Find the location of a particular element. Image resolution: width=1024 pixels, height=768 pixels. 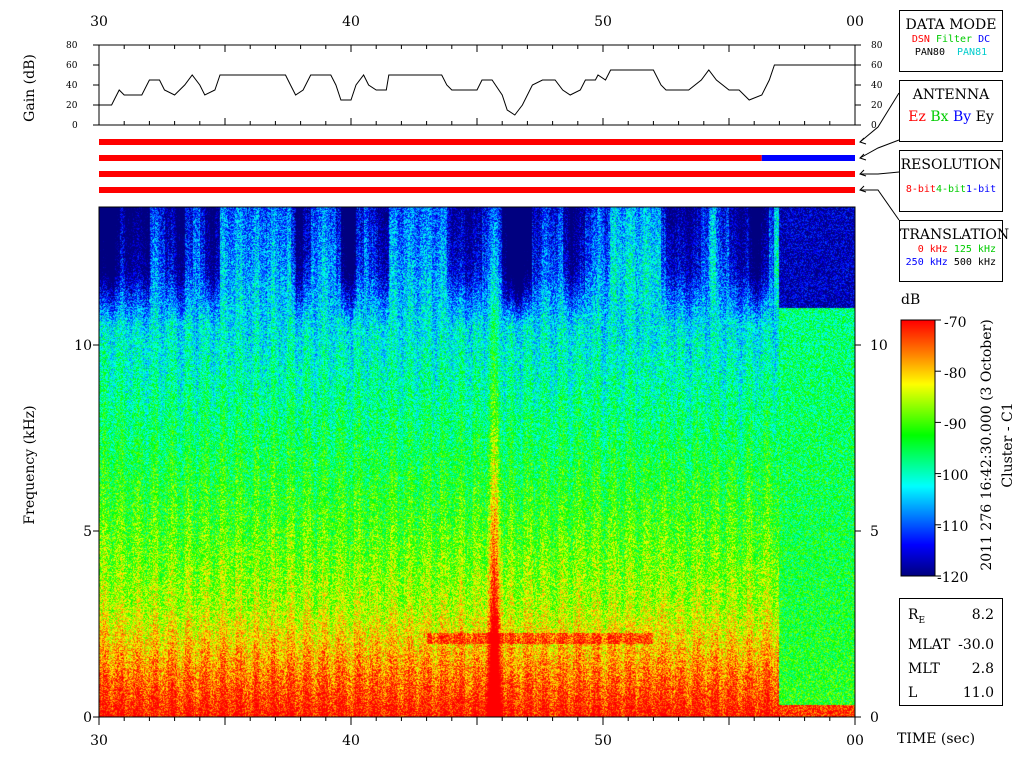

bottom-tick-label: 30 is located at coordinates (99, 741).